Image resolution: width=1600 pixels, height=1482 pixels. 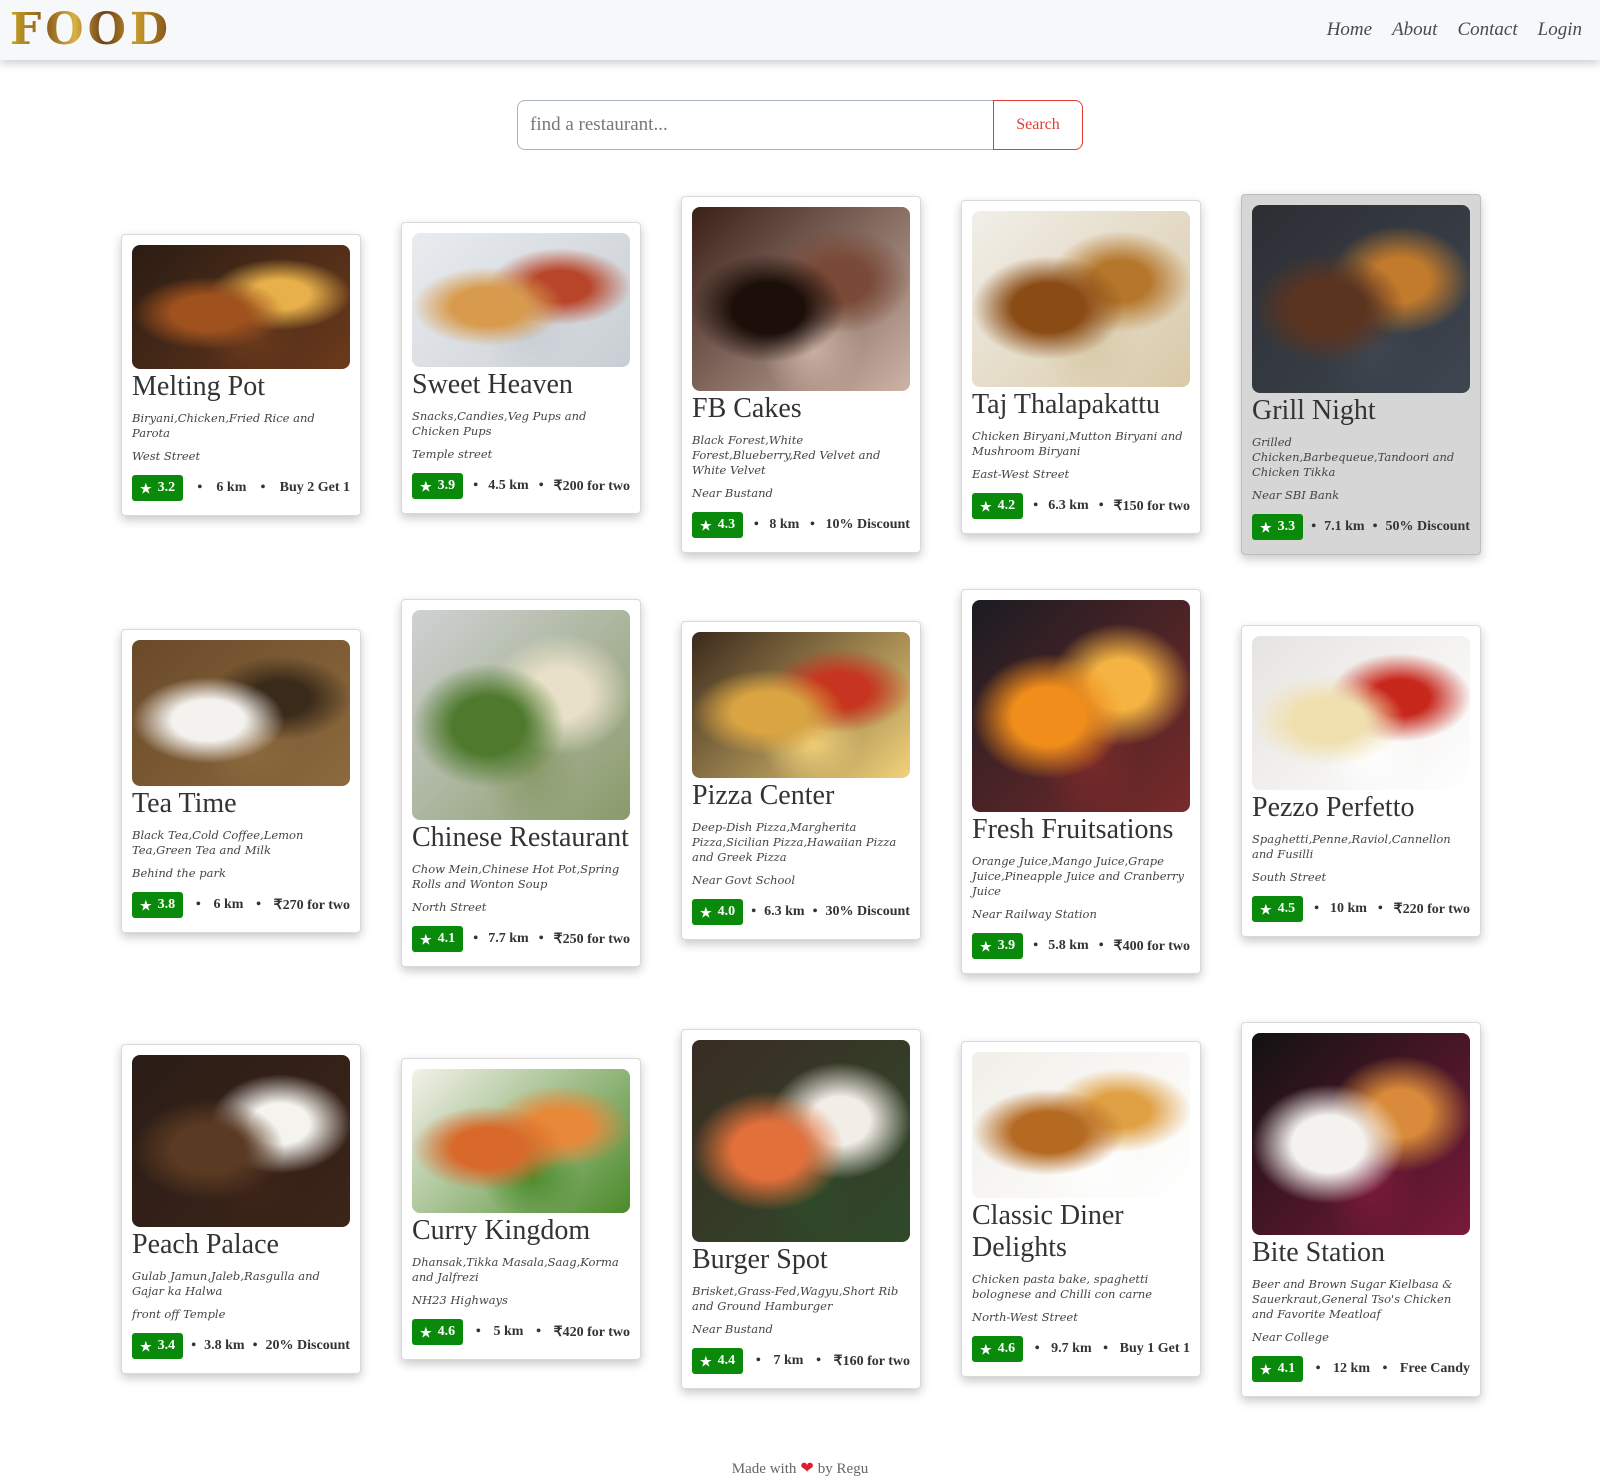 I want to click on restaurant-location: NH23 Highways, so click(x=460, y=1300).